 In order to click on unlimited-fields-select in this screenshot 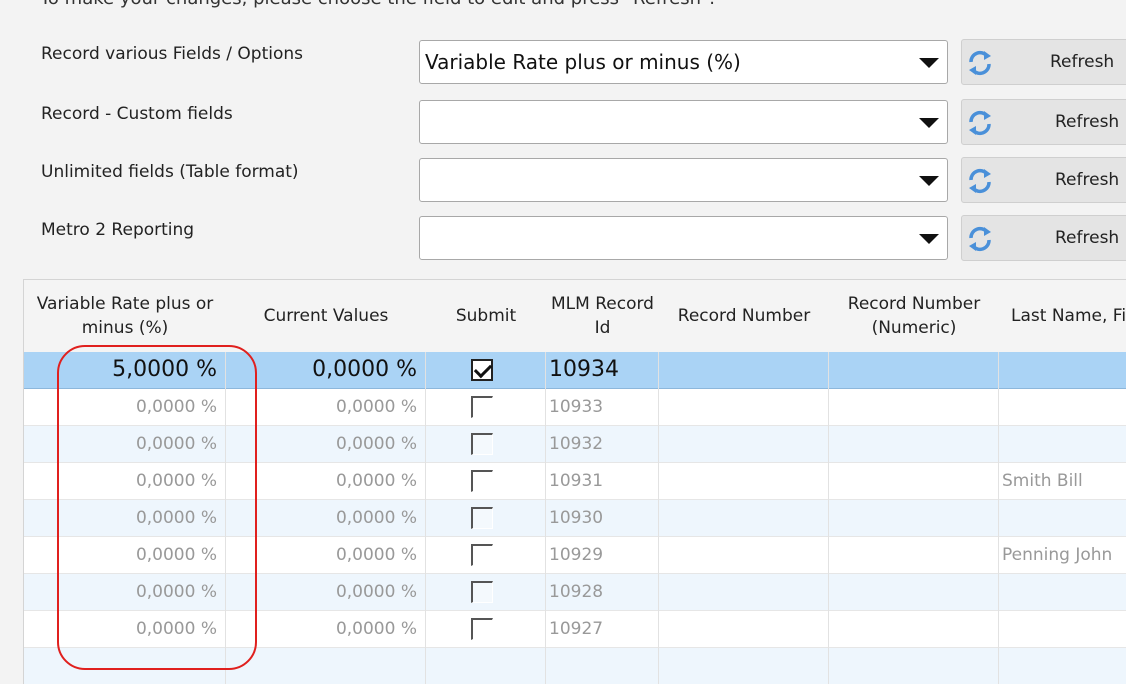, I will do `click(683, 180)`.